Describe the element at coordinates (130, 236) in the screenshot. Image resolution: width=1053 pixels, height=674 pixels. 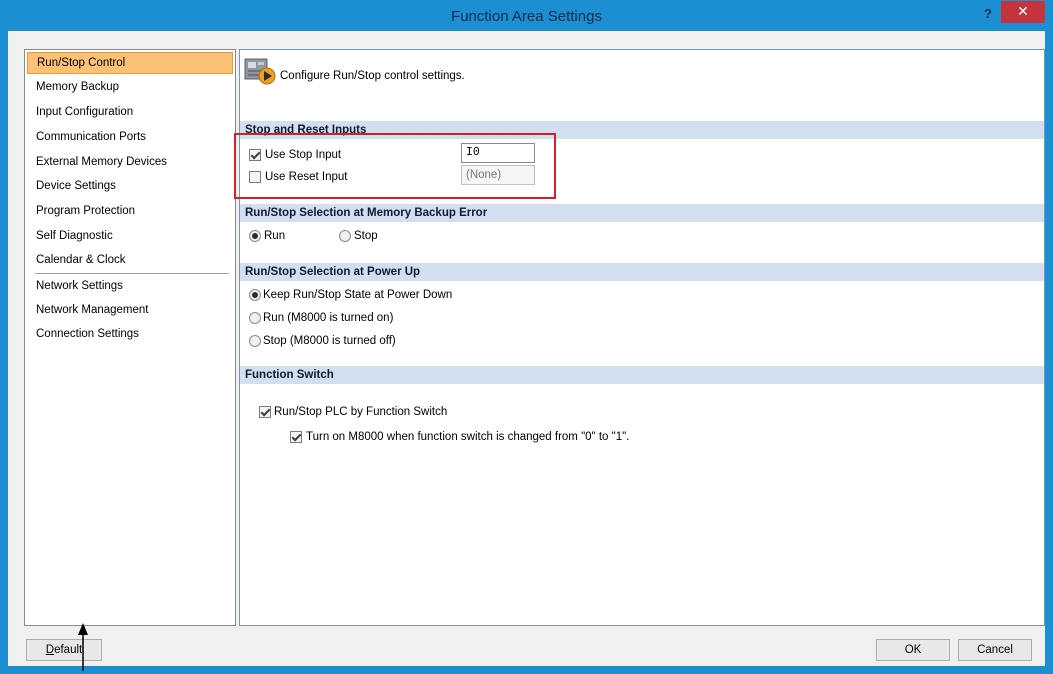
I see `nav-item-self-diagnostic: Self Diagnostic` at that location.